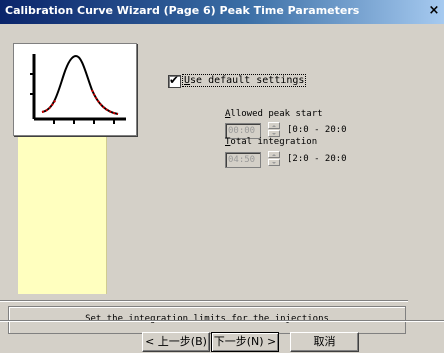 The image size is (444, 353). I want to click on allowed-peak-start-range: [0:0 - 20:0, so click(317, 130).